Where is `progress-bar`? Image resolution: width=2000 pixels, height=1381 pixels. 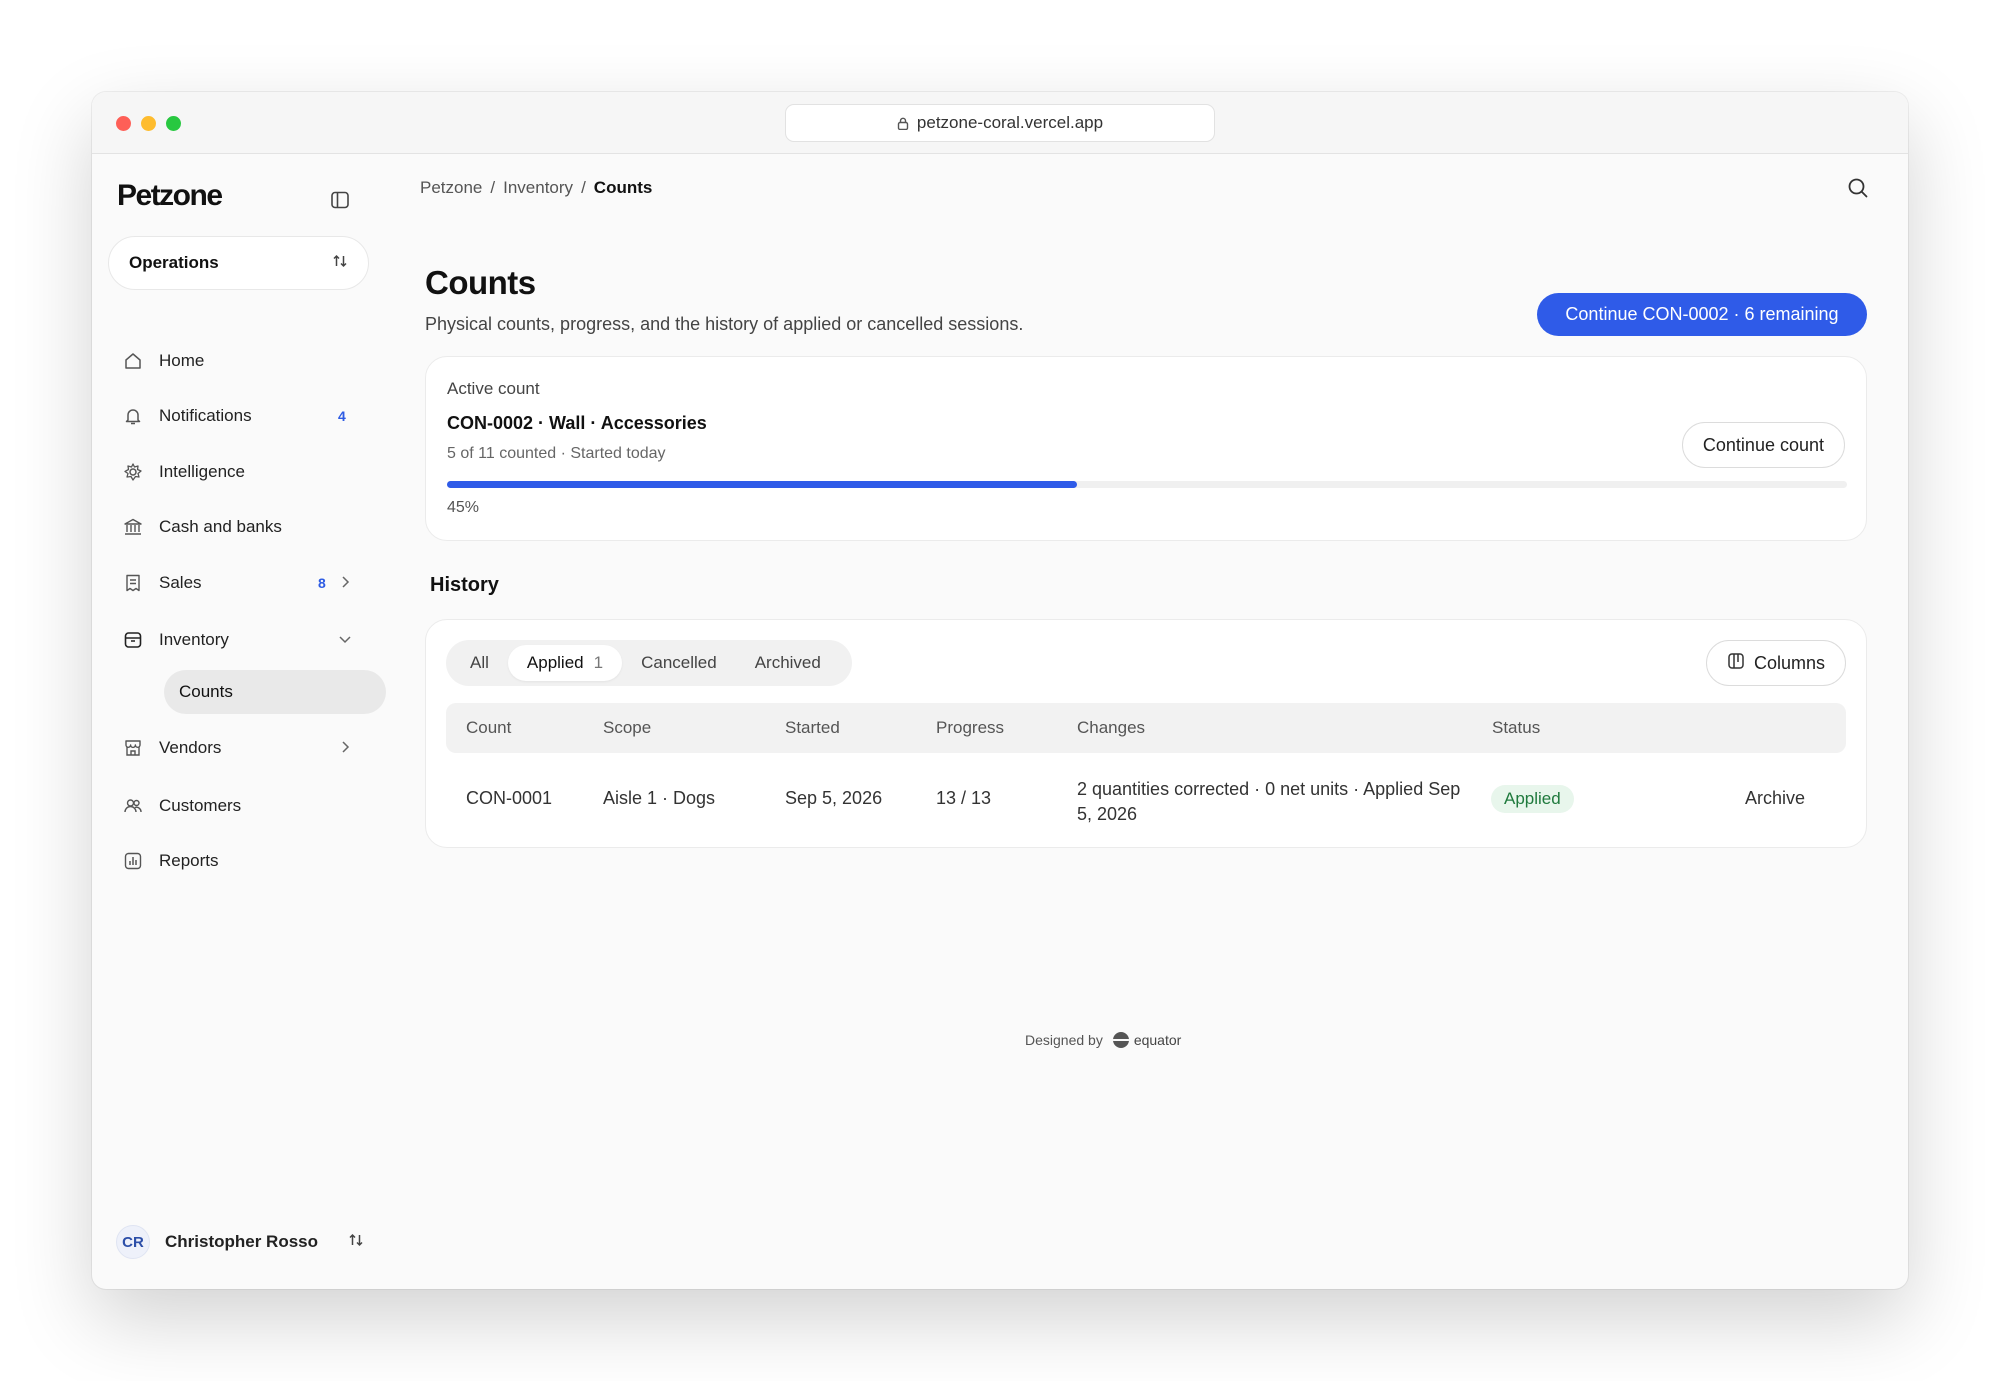 progress-bar is located at coordinates (1147, 484).